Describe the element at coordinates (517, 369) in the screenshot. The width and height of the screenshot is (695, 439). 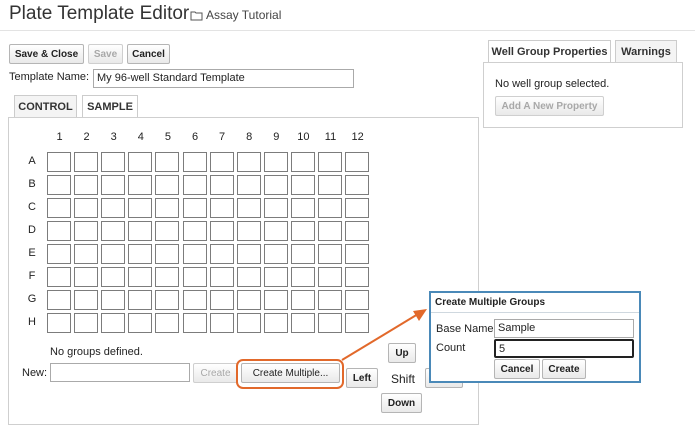
I see `dialog-cancel-button: Cancel` at that location.